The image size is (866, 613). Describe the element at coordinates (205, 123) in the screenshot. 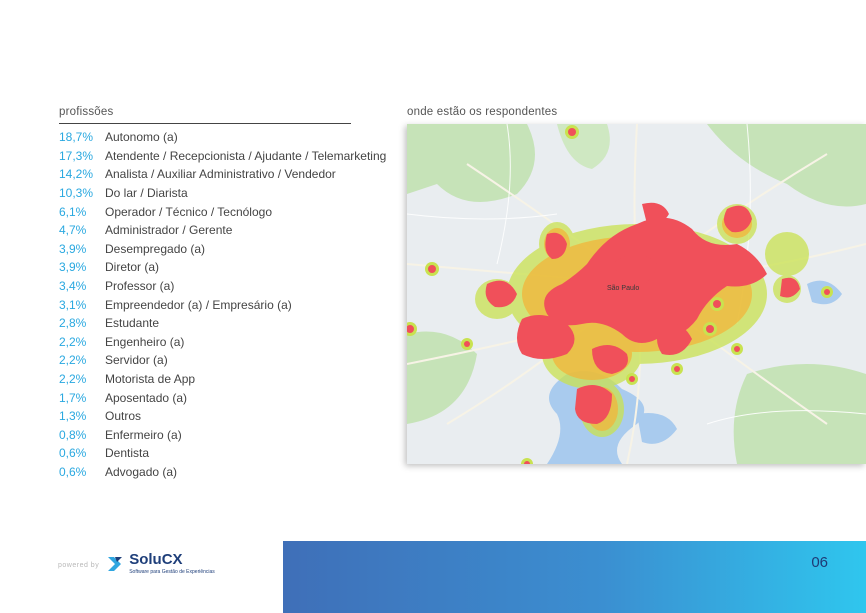

I see `title-divider` at that location.